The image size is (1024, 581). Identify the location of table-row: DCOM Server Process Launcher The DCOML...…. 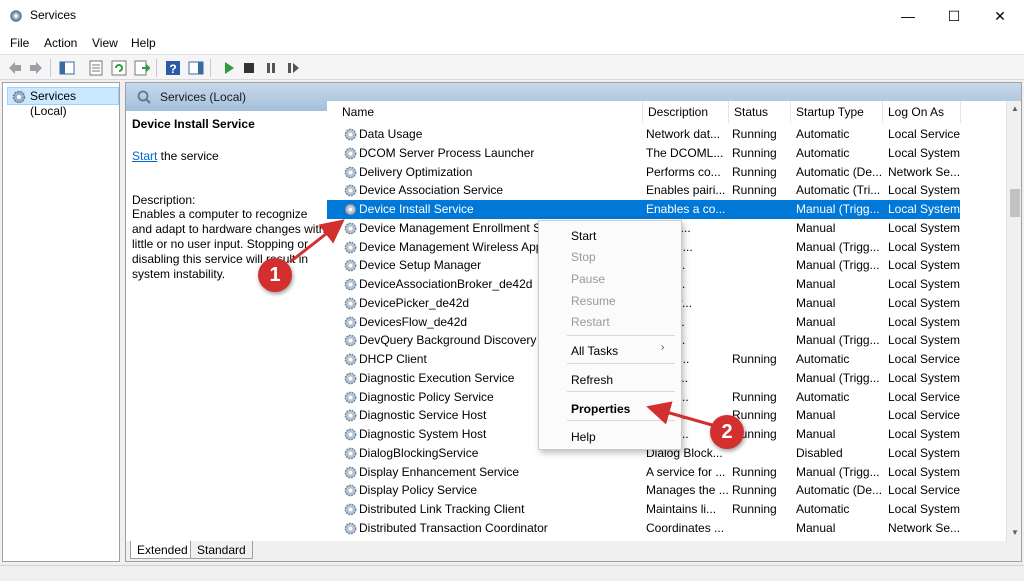
(643, 153).